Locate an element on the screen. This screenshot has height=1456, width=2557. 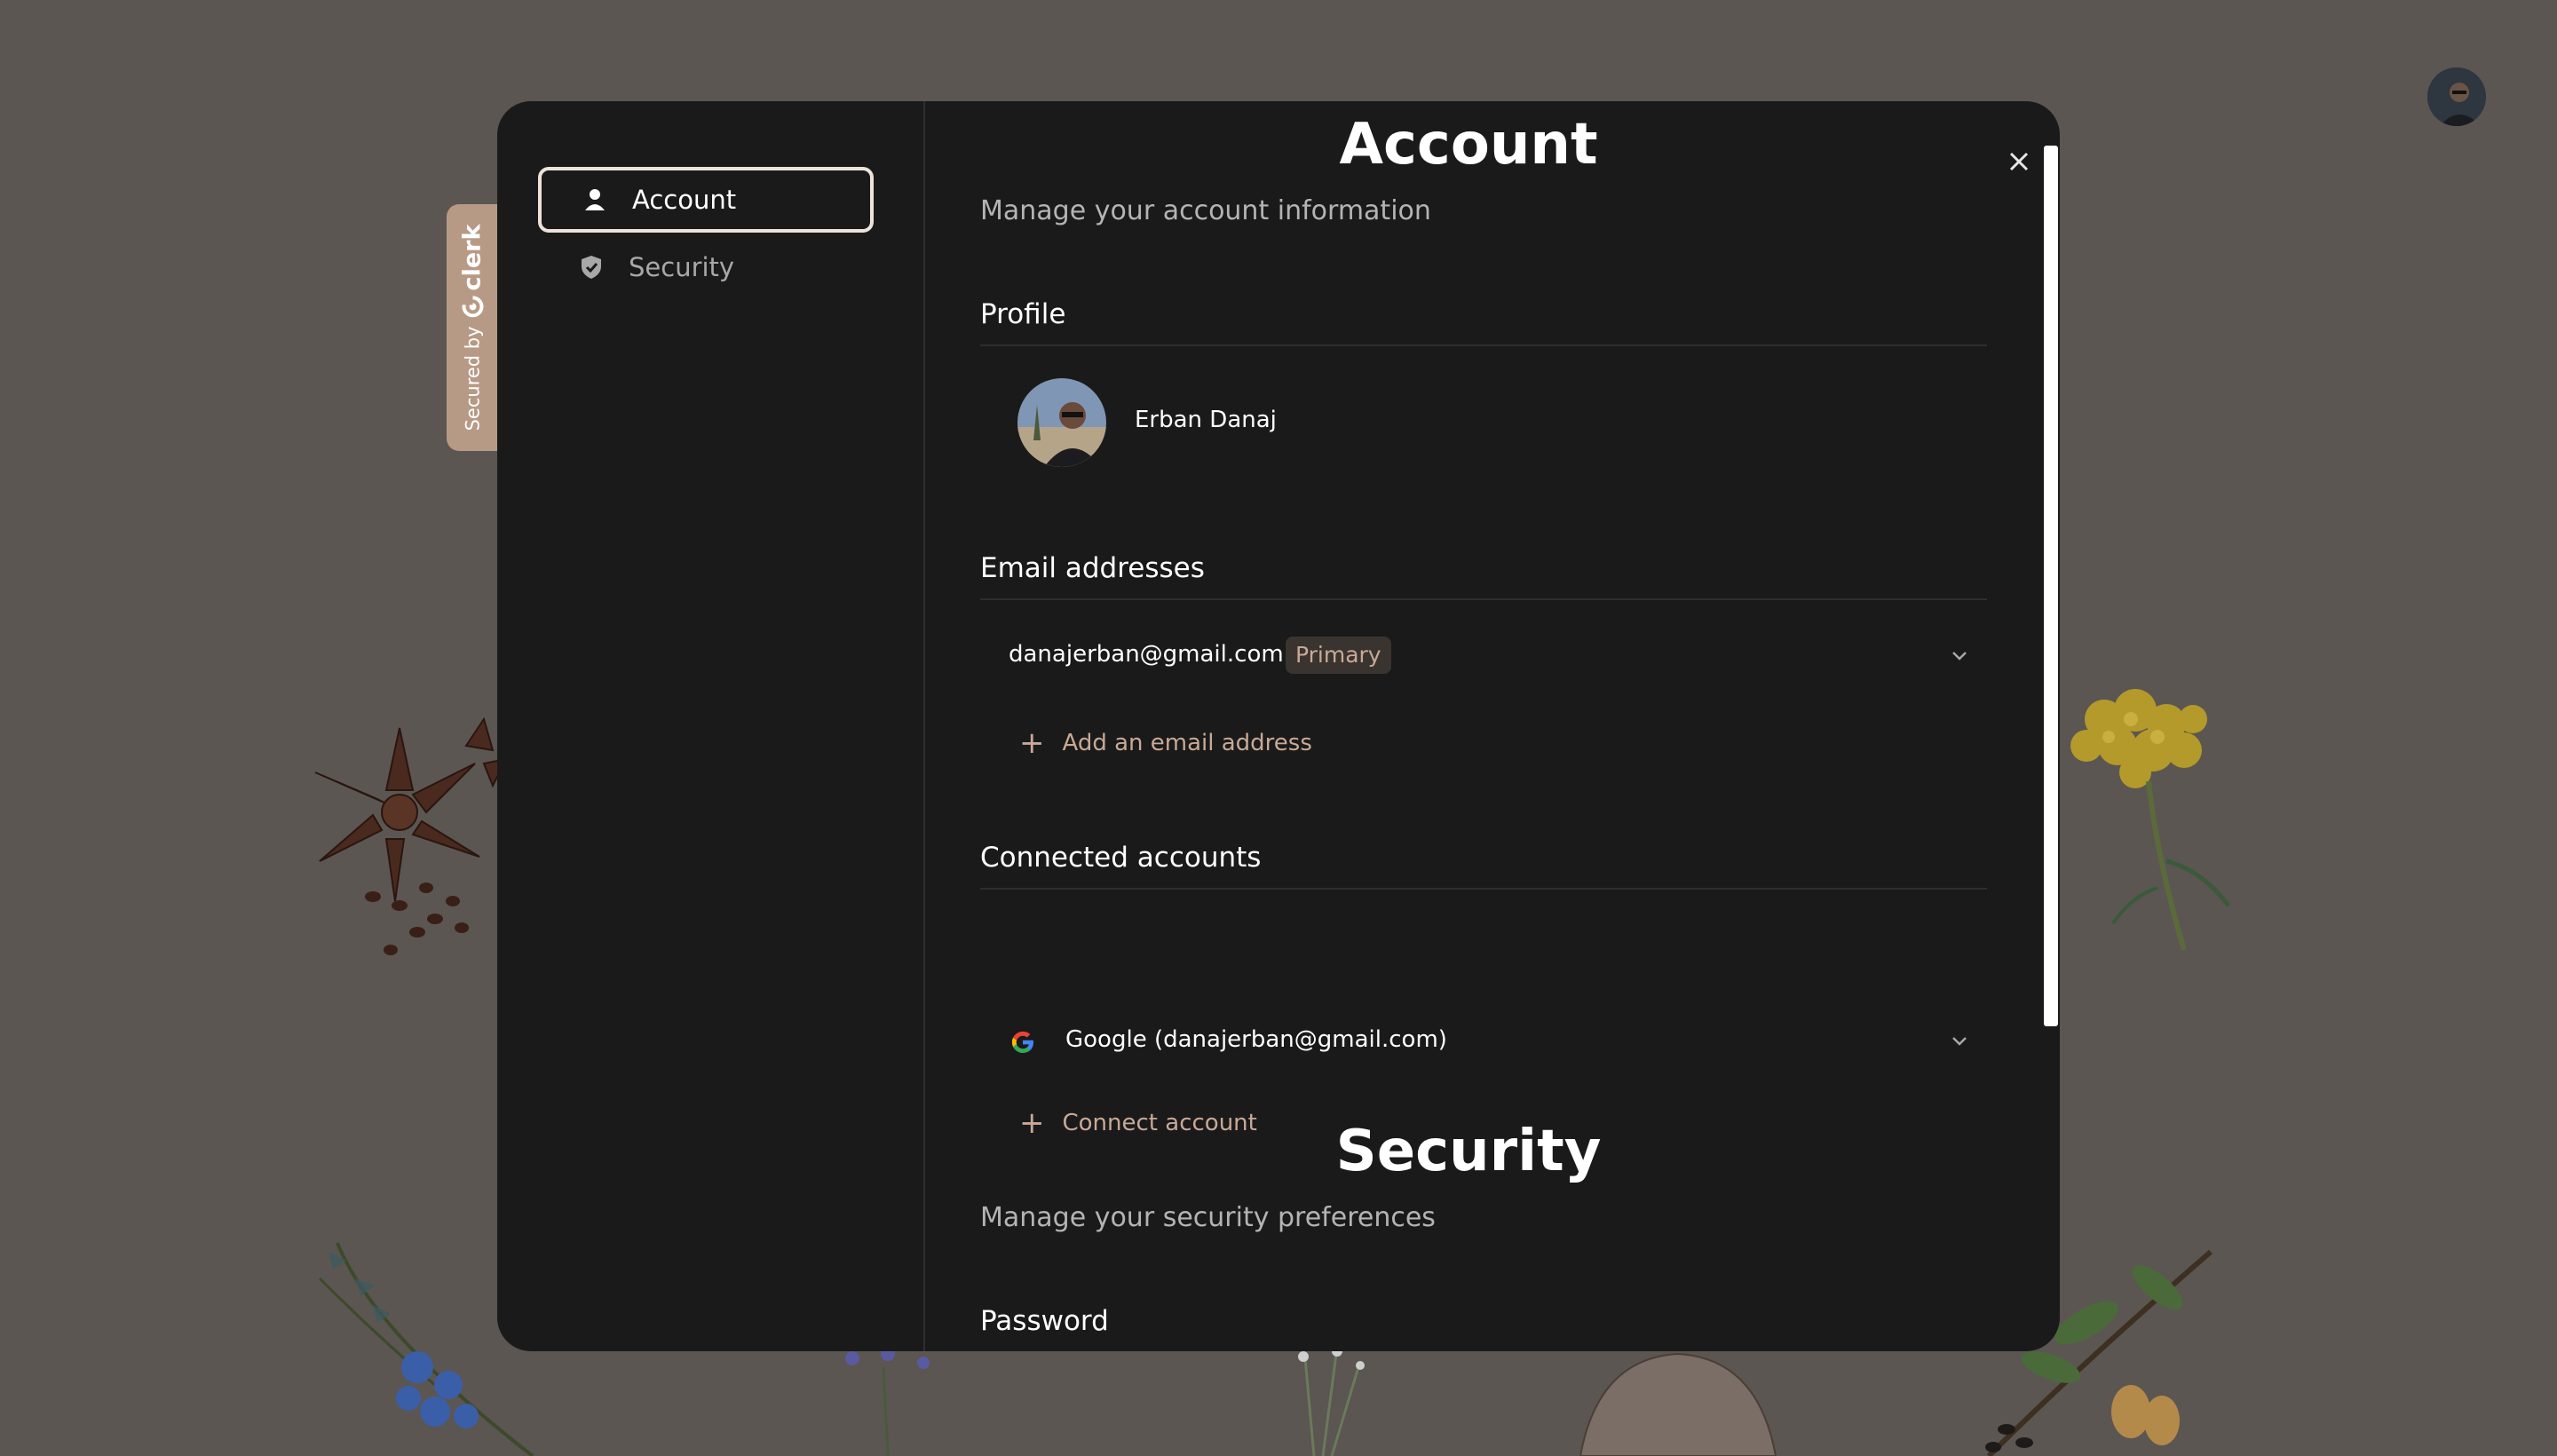
sidebar-item-account: Account is located at coordinates (706, 200).